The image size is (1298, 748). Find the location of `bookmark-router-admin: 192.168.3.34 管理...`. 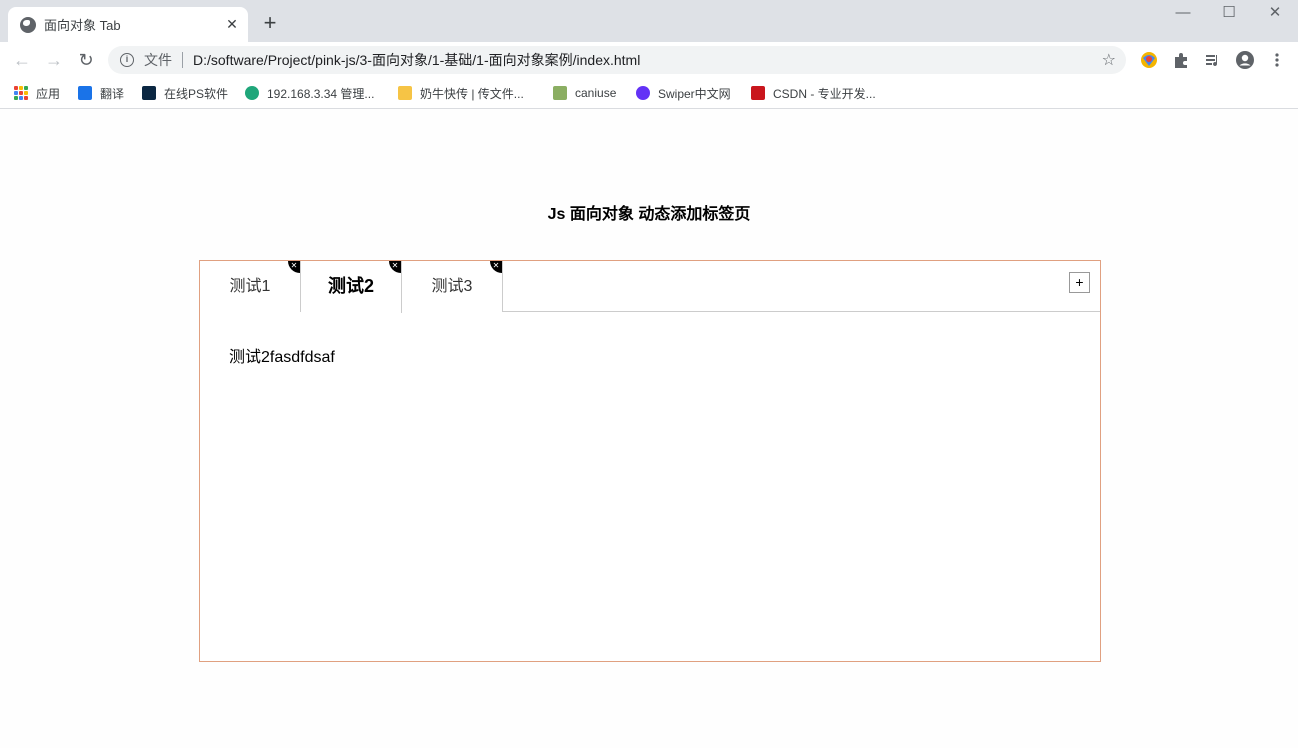

bookmark-router-admin: 192.168.3.34 管理... is located at coordinates (309, 93).